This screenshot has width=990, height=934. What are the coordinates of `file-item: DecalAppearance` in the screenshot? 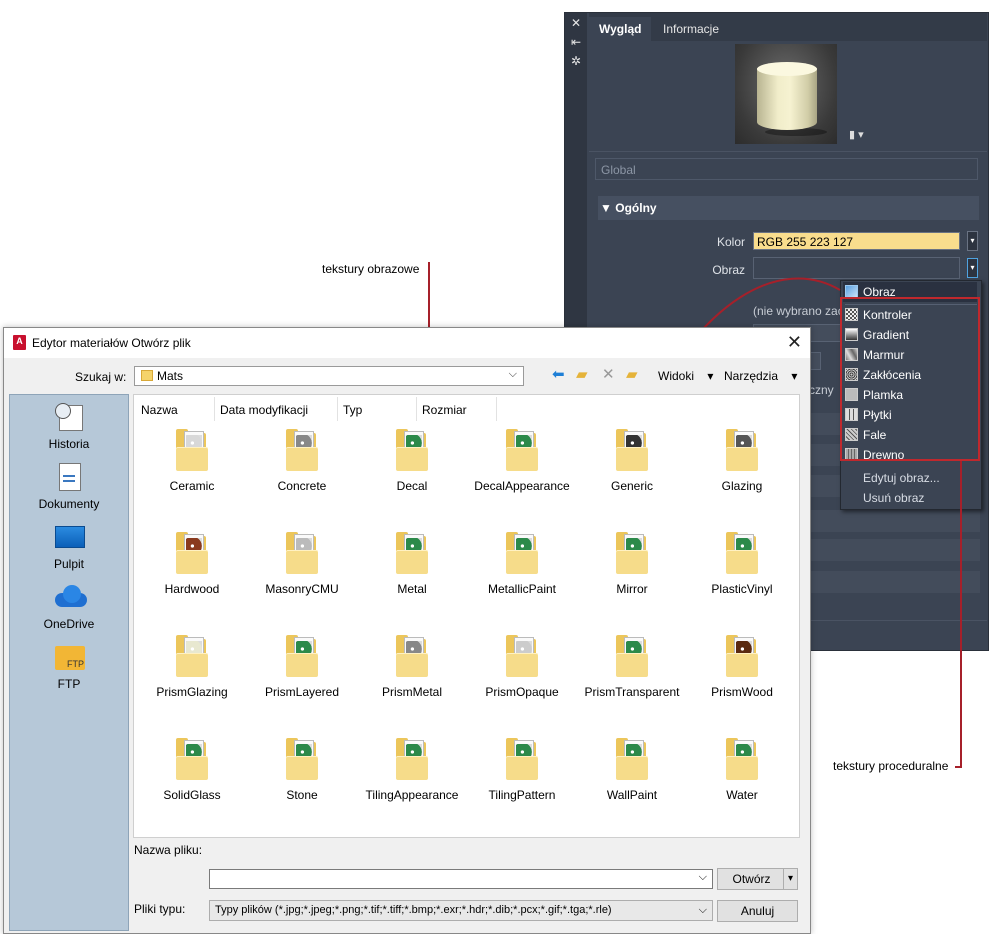 It's located at (522, 461).